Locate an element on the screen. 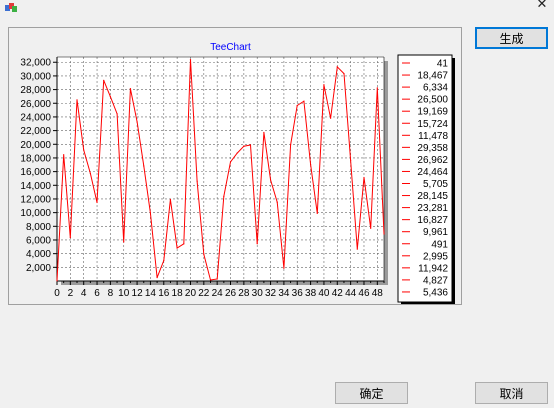  close-icon: ✕ is located at coordinates (542, 6).